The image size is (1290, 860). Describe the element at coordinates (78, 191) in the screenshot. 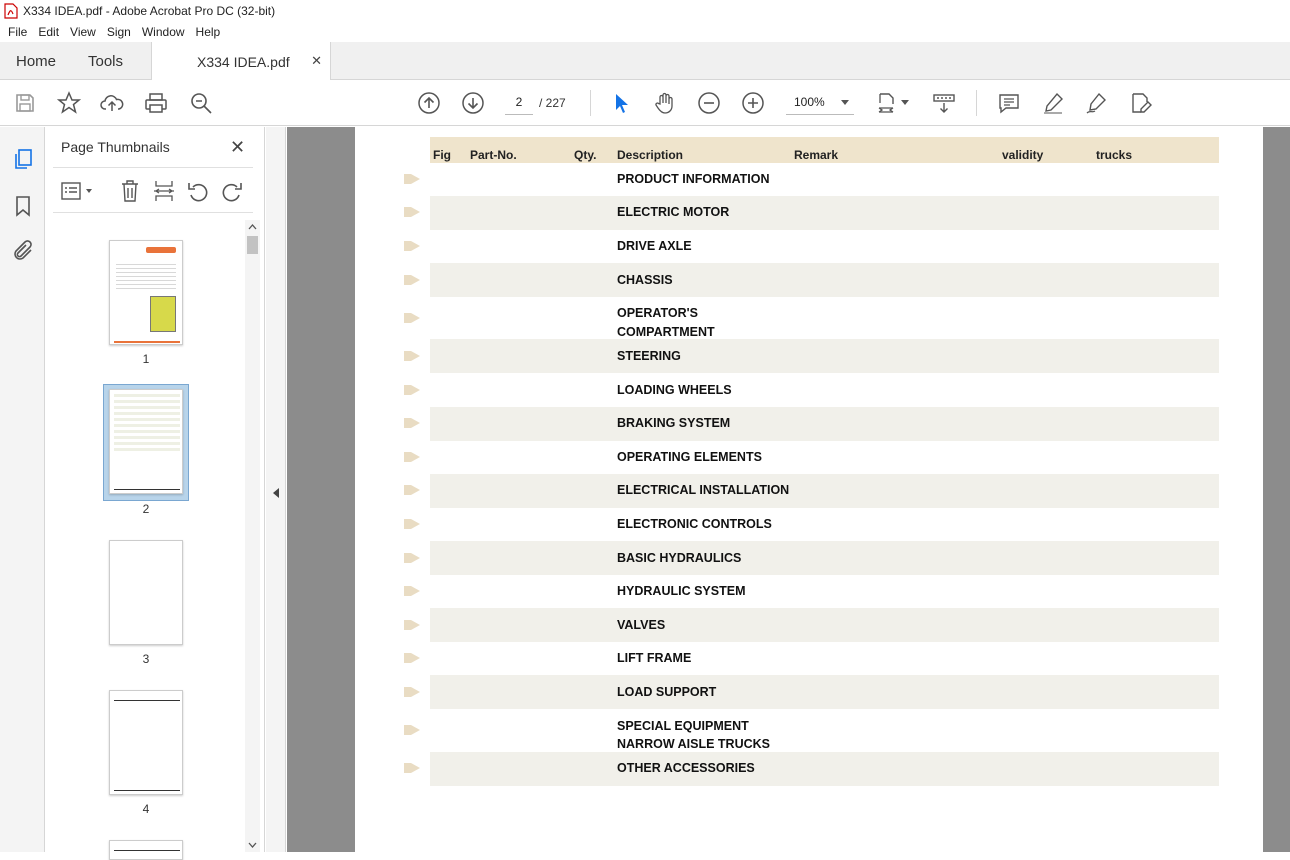

I see `thumbnail-options-icon` at that location.